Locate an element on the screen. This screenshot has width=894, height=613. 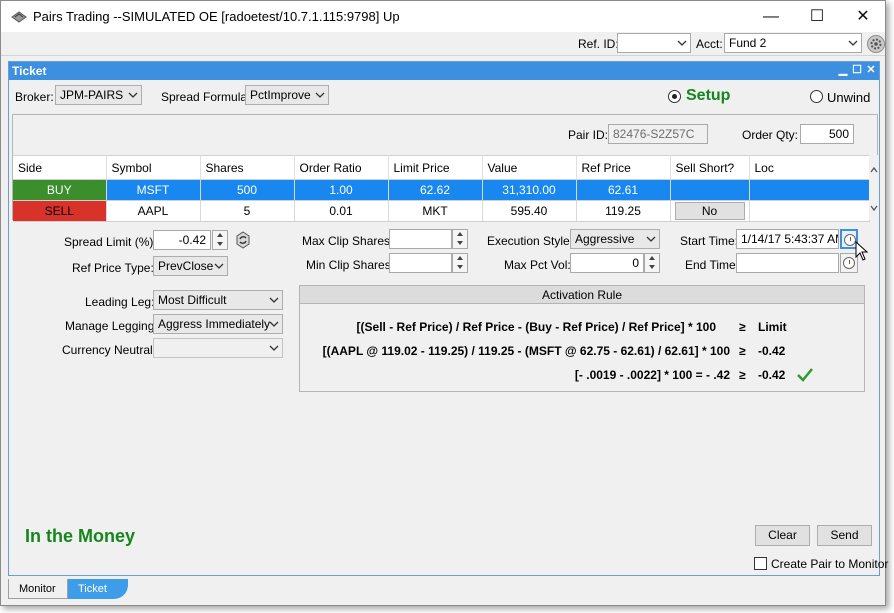
cell-order-ratio: 1.00 is located at coordinates (341, 190).